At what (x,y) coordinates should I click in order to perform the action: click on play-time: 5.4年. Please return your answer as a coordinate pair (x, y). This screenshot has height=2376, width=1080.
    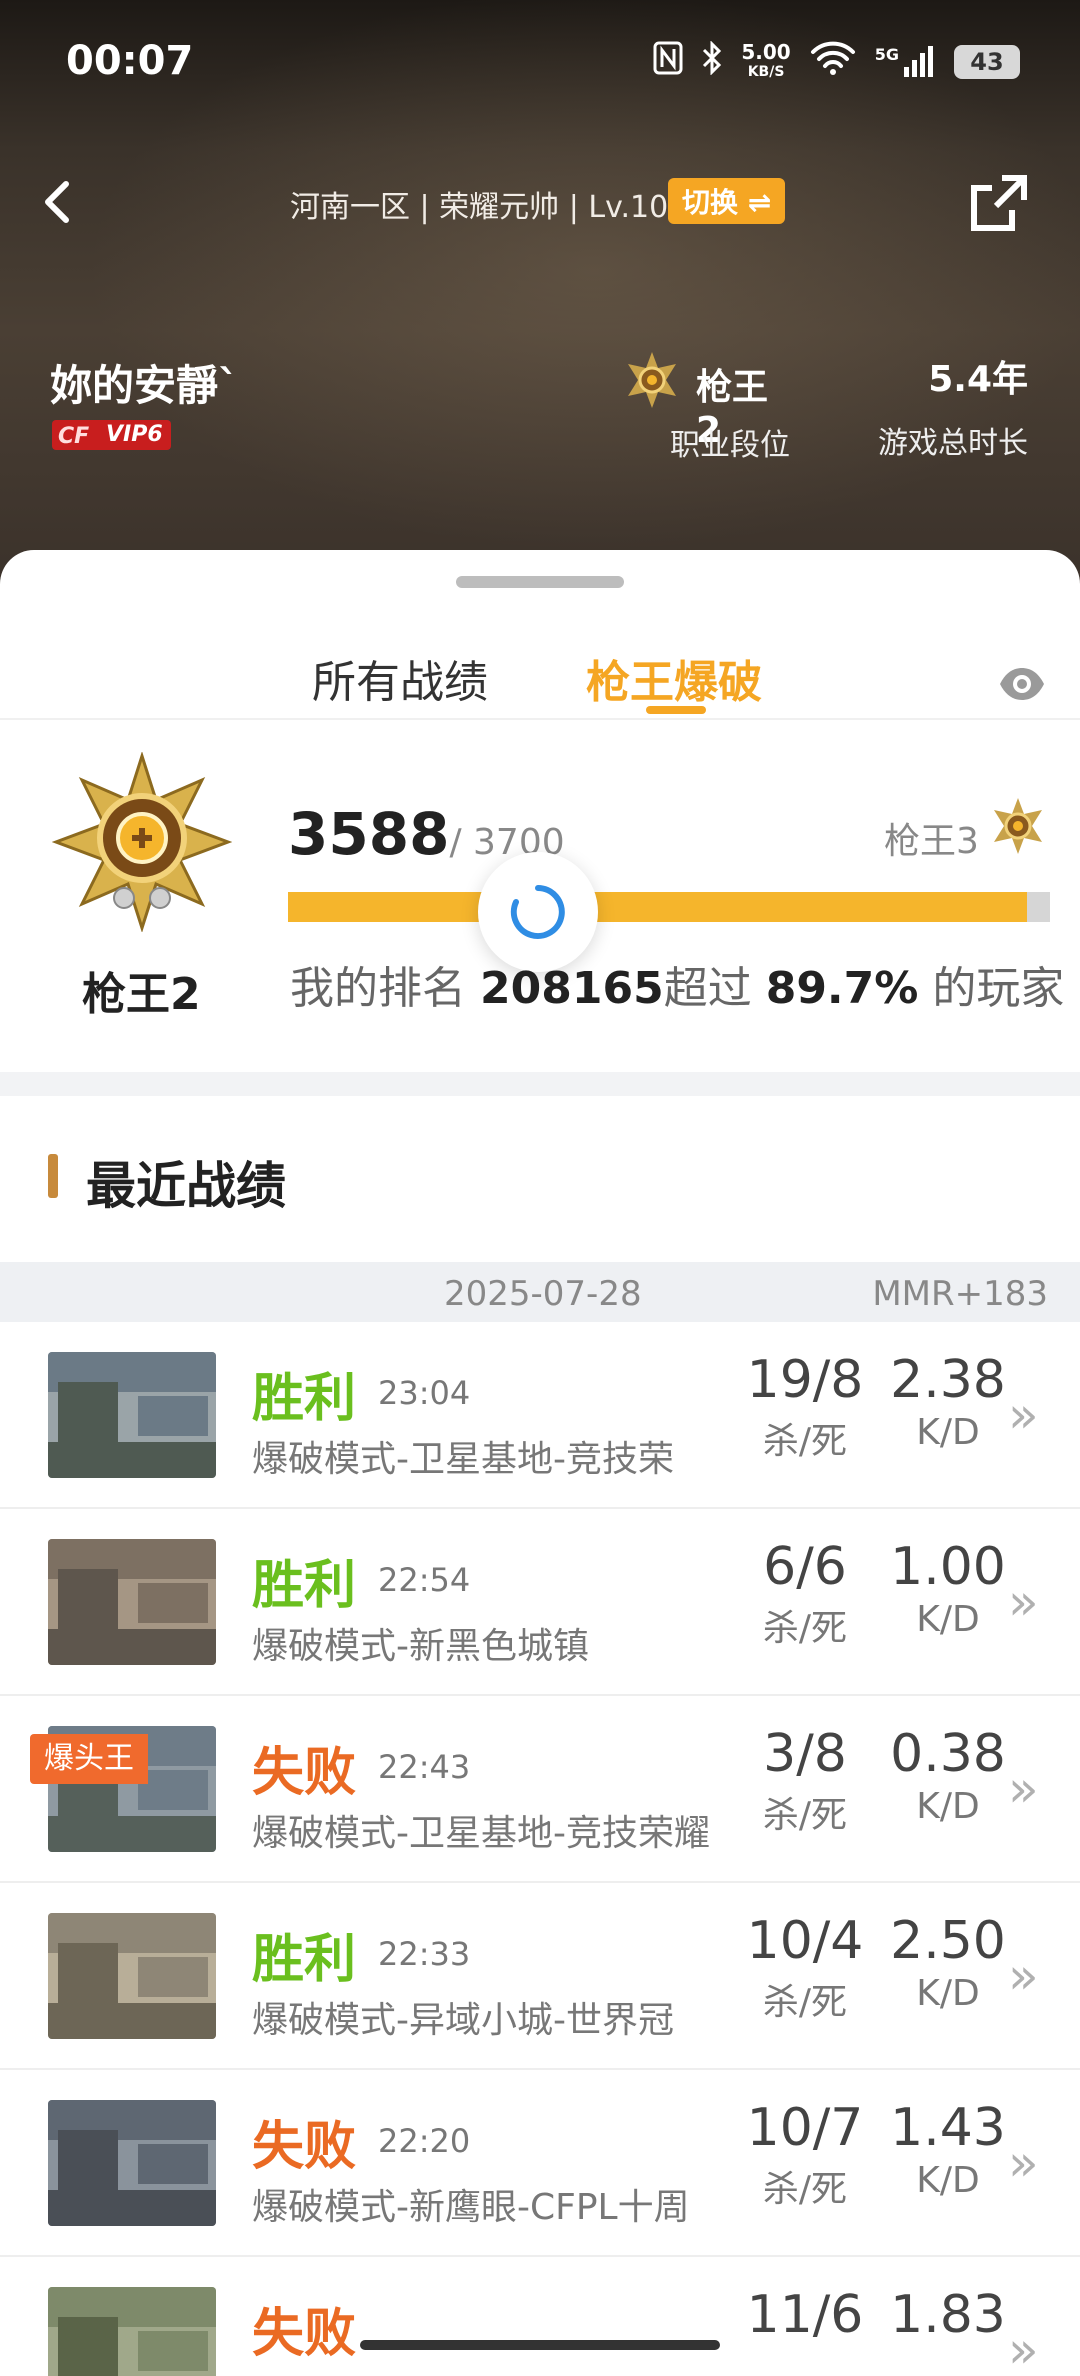
    Looking at the image, I should click on (978, 379).